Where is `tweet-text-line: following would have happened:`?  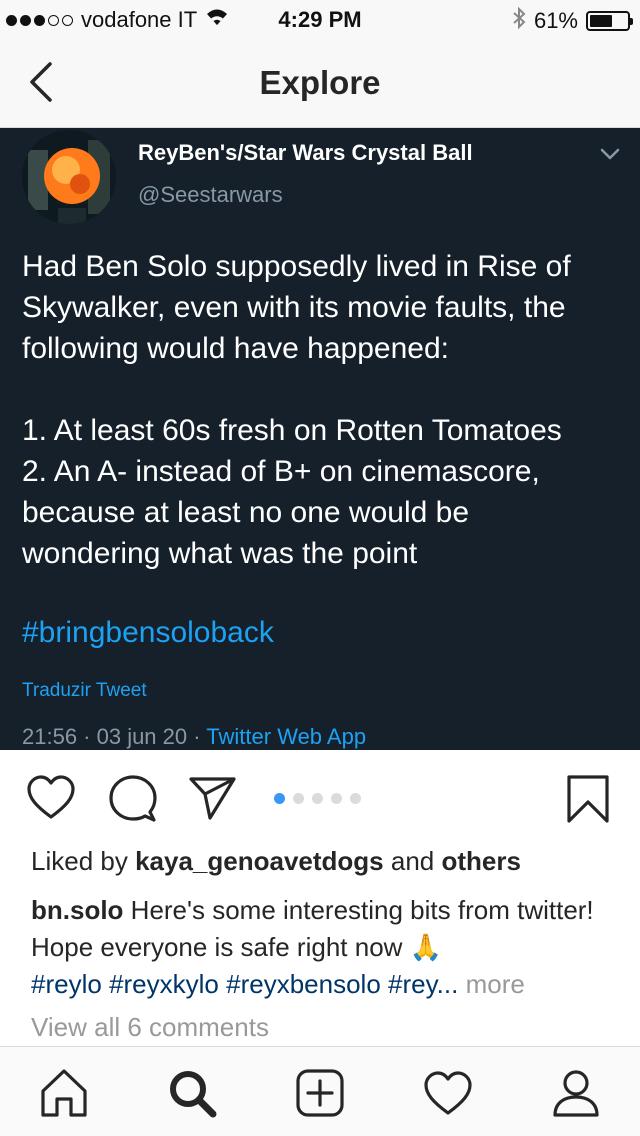
tweet-text-line: following would have happened: is located at coordinates (235, 348).